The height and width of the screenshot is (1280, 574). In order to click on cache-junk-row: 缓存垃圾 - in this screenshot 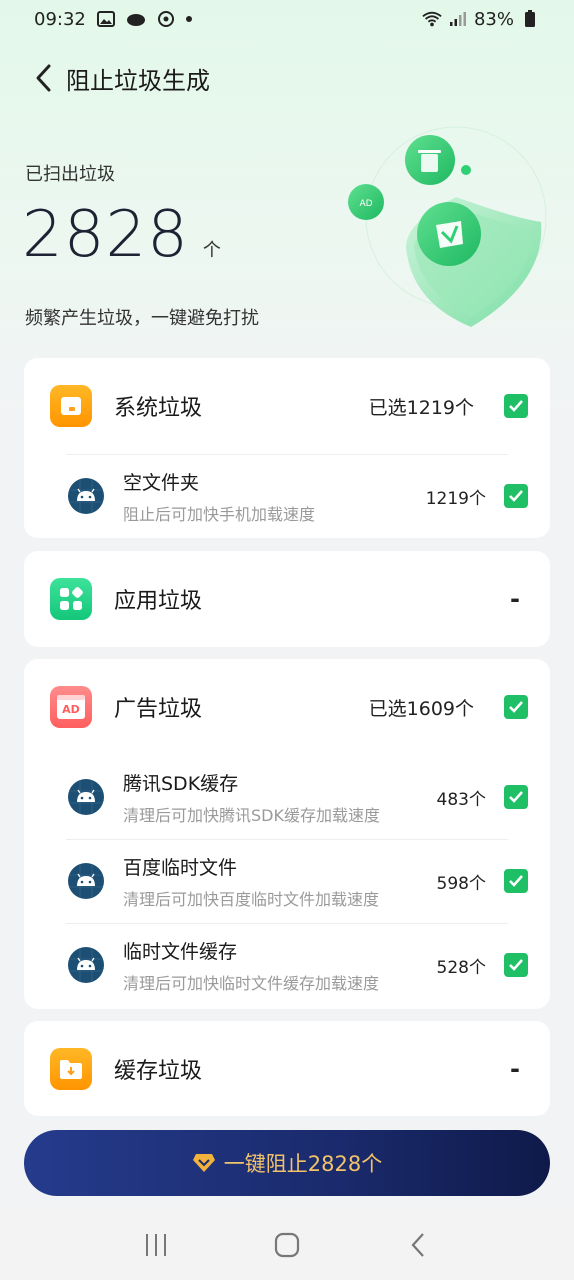, I will do `click(287, 1068)`.